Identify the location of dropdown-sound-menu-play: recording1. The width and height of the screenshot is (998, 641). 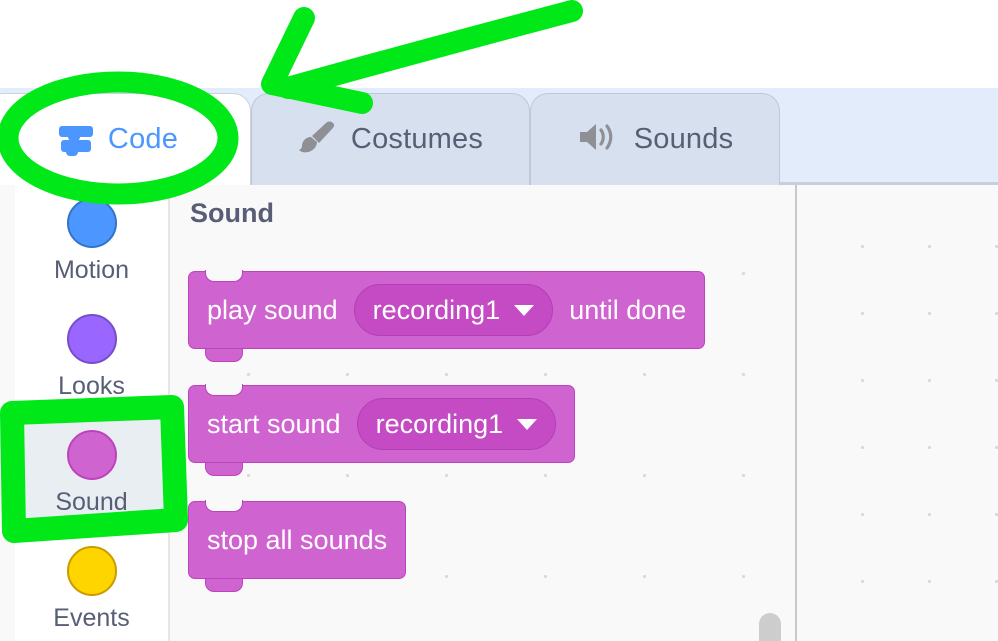
(453, 310).